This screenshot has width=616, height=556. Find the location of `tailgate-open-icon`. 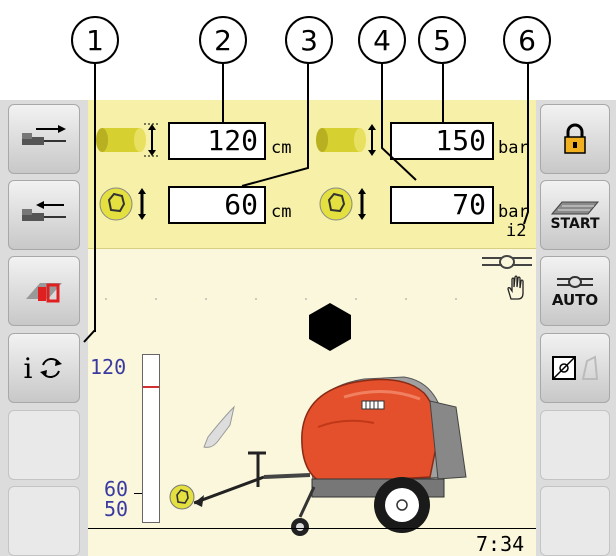

tailgate-open-icon is located at coordinates (44, 135).